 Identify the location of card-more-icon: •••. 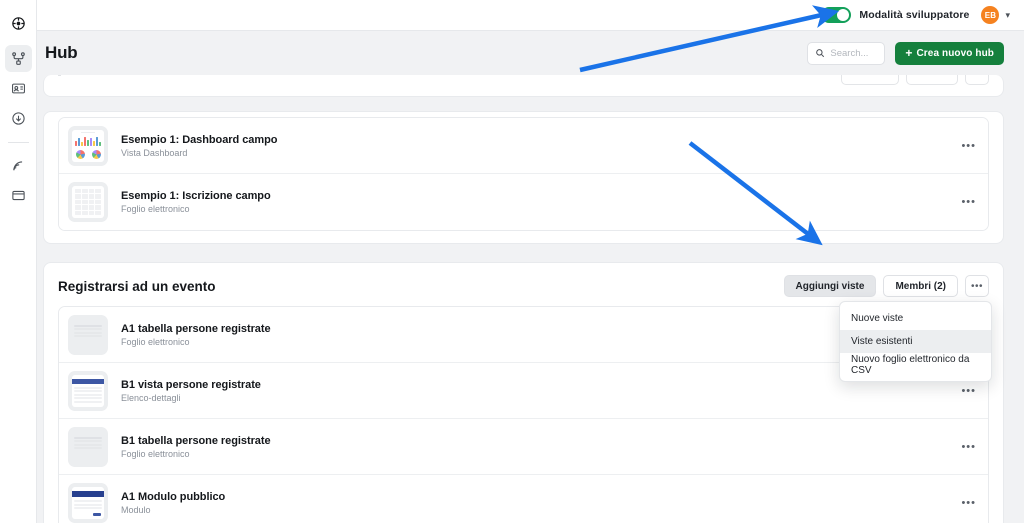
(977, 286).